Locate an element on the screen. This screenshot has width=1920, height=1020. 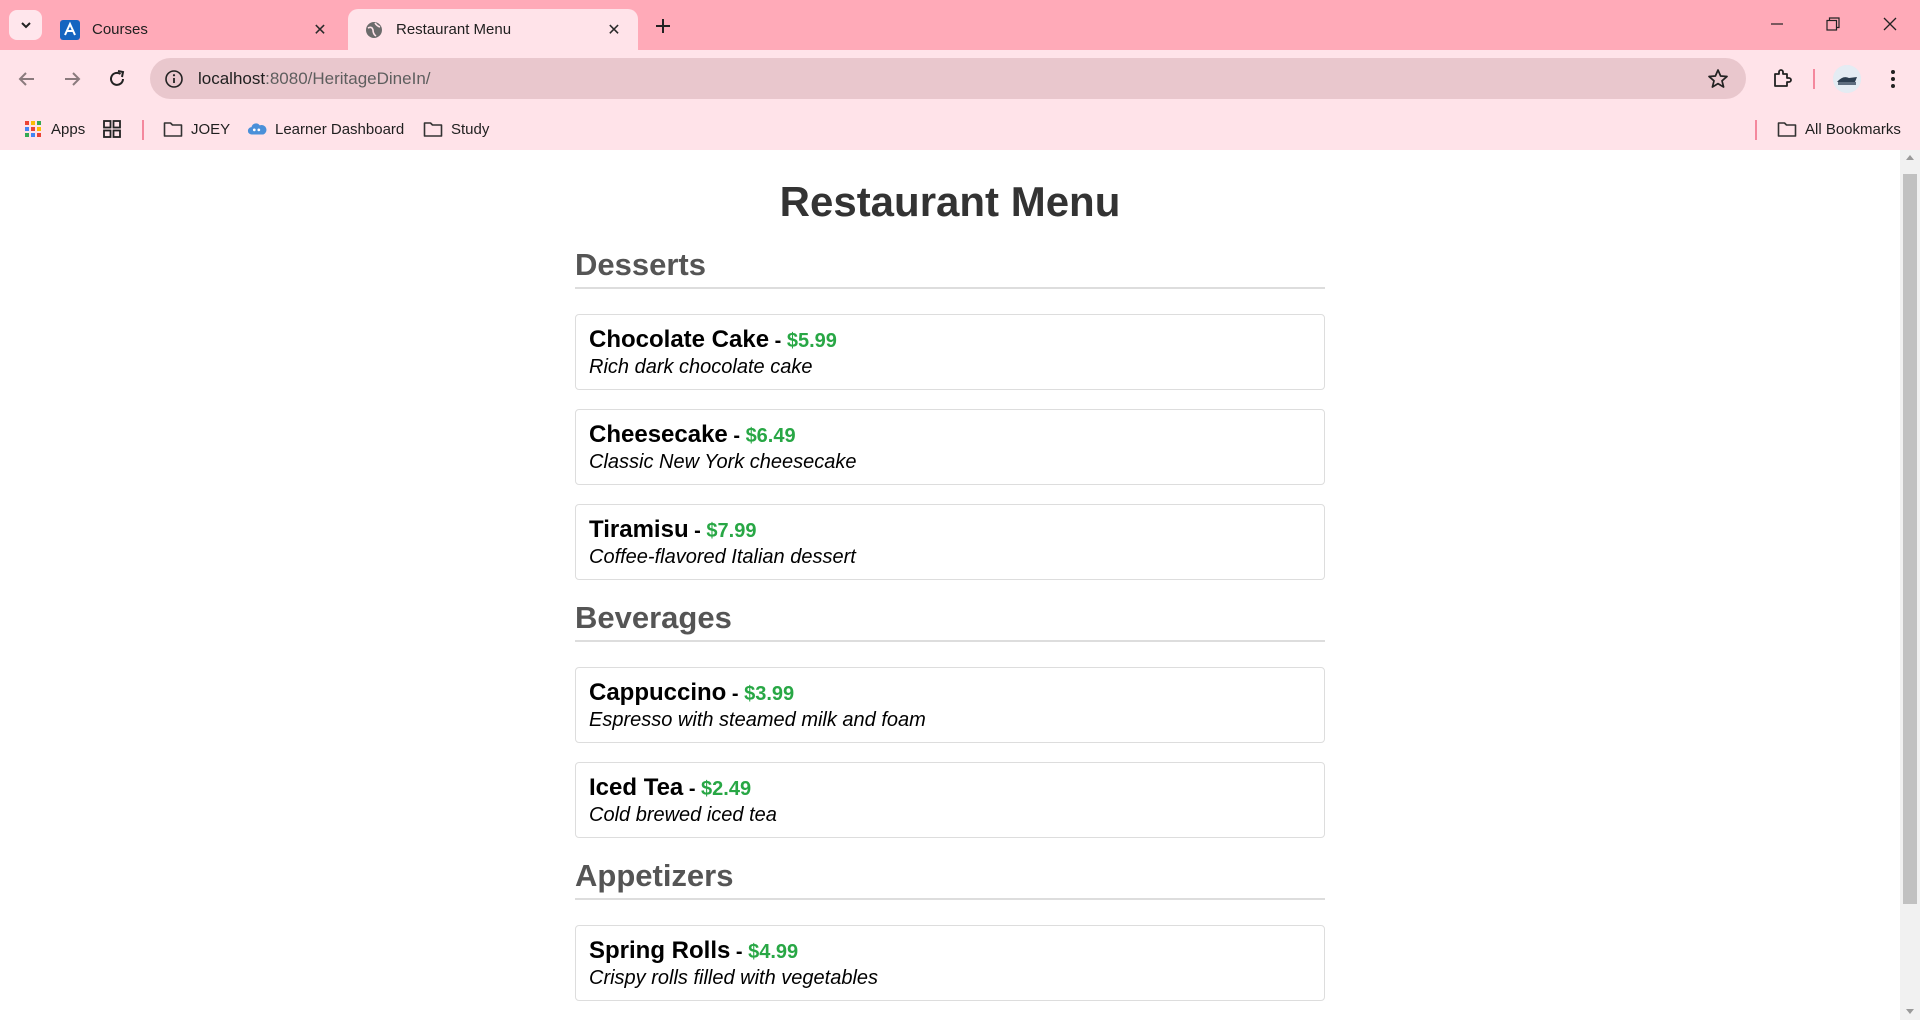
bookmark-joey: JOEY is located at coordinates (196, 129).